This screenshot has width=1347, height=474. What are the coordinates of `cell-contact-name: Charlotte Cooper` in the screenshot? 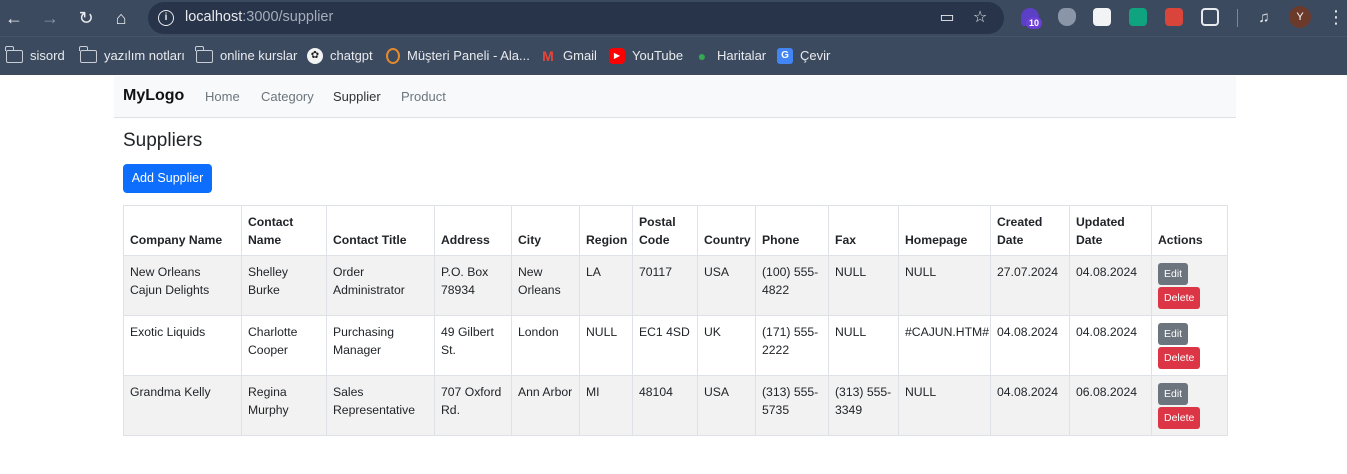 It's located at (284, 345).